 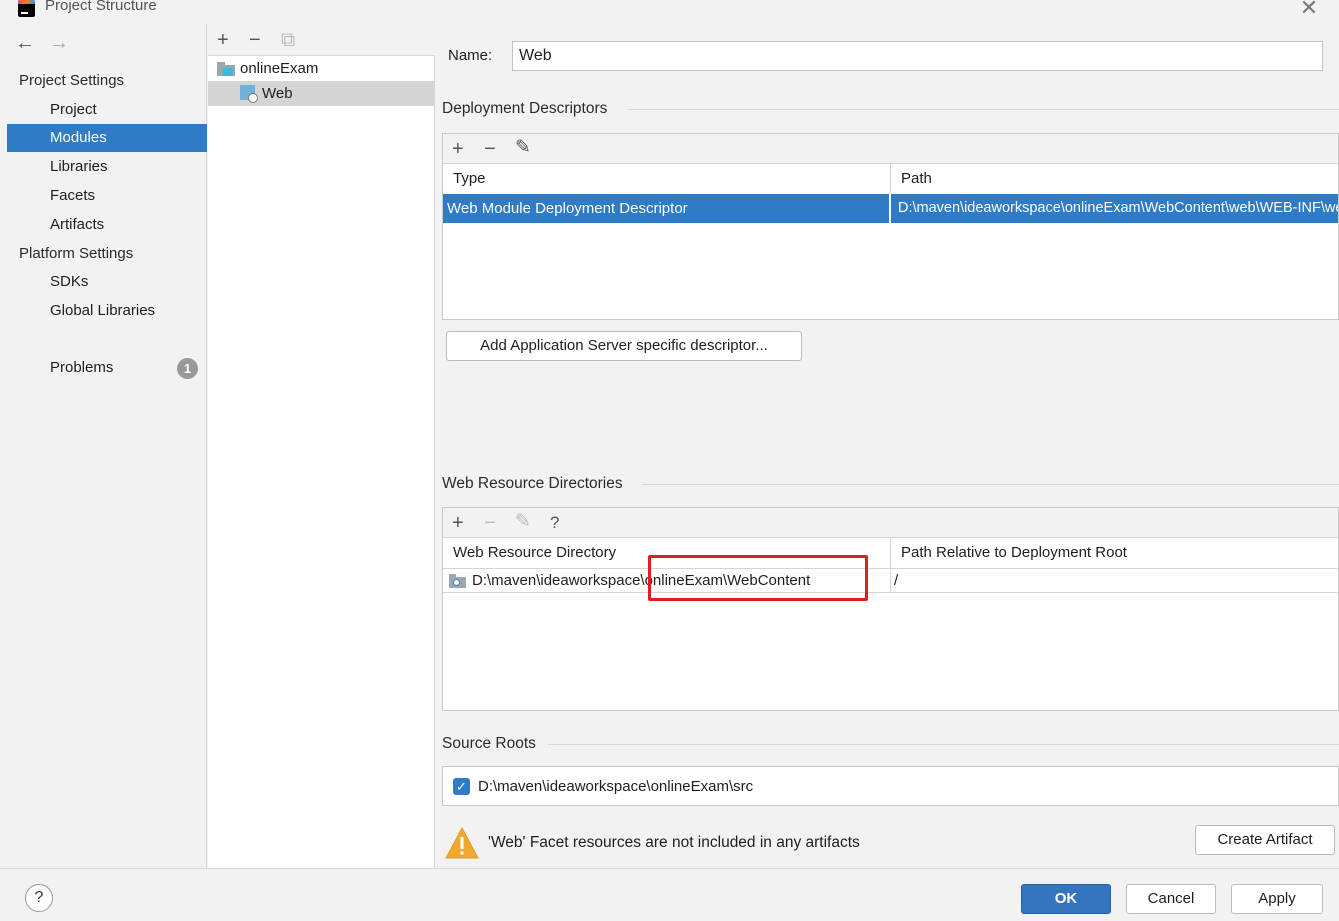 I want to click on source-root-checkbox: ✓, so click(x=461, y=786).